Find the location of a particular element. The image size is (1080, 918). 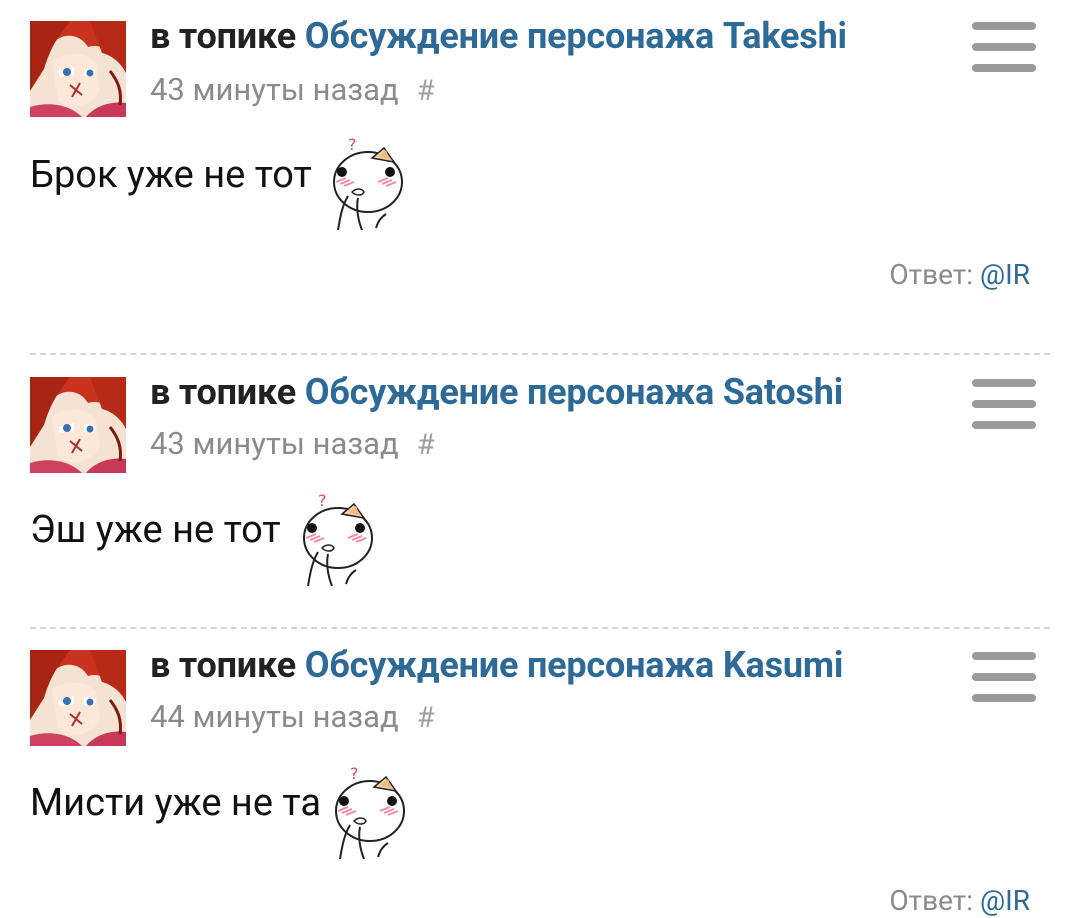

comment-text: Брок уже не тот is located at coordinates (171, 175).